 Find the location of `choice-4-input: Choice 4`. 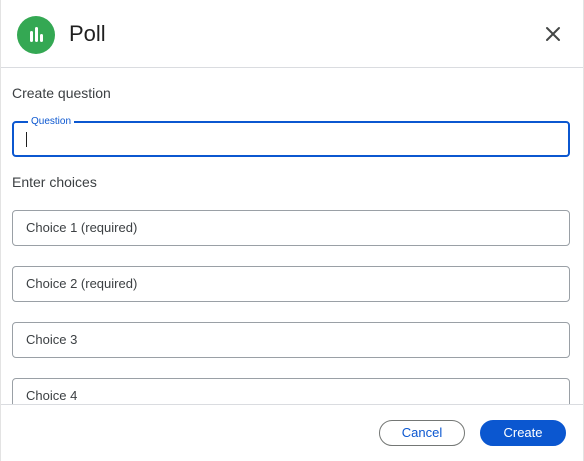

choice-4-input: Choice 4 is located at coordinates (291, 391).